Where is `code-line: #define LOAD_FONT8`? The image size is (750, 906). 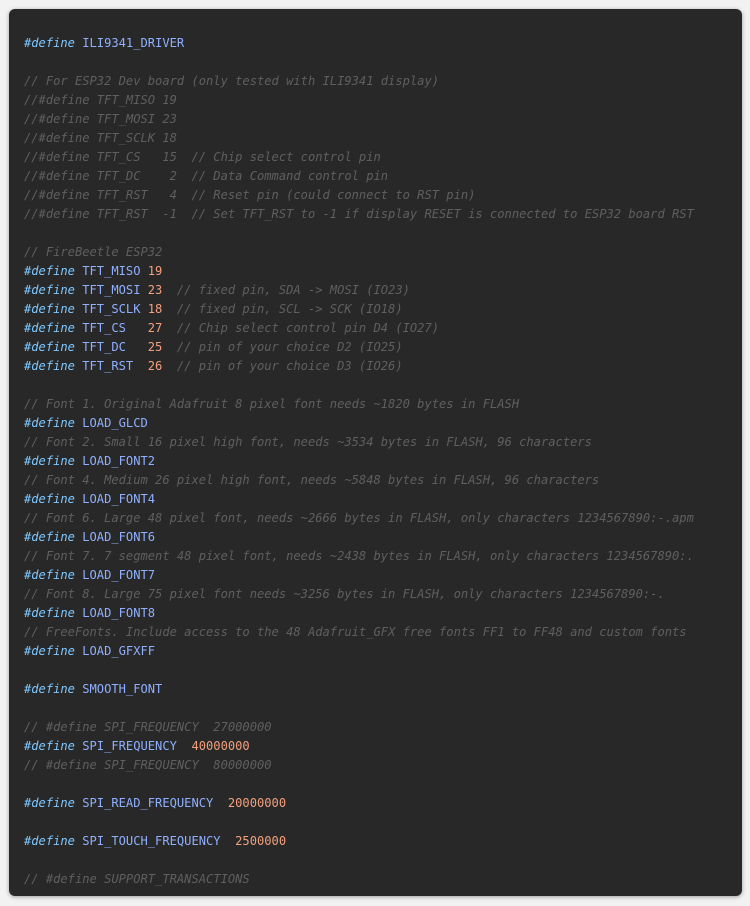 code-line: #define LOAD_FONT8 is located at coordinates (383, 613).